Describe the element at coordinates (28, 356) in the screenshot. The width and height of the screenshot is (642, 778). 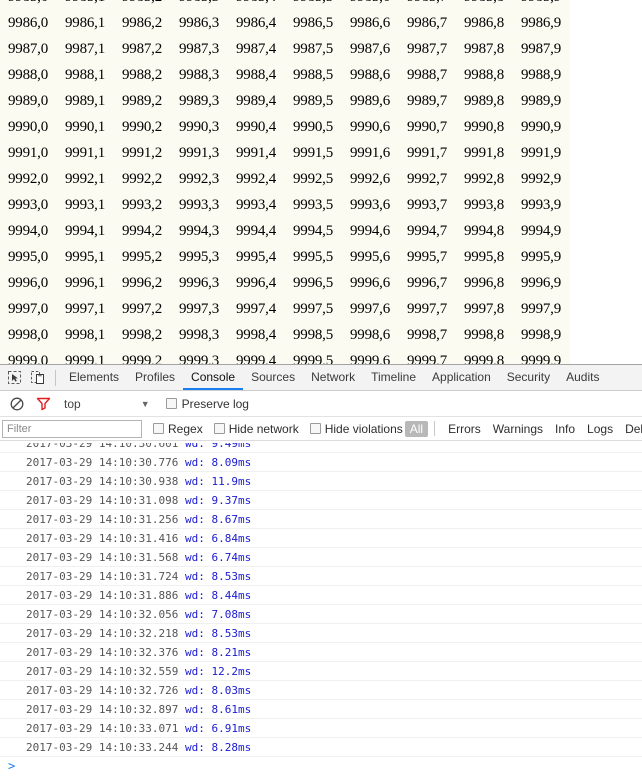
I see `table-cell: 9999,0` at that location.